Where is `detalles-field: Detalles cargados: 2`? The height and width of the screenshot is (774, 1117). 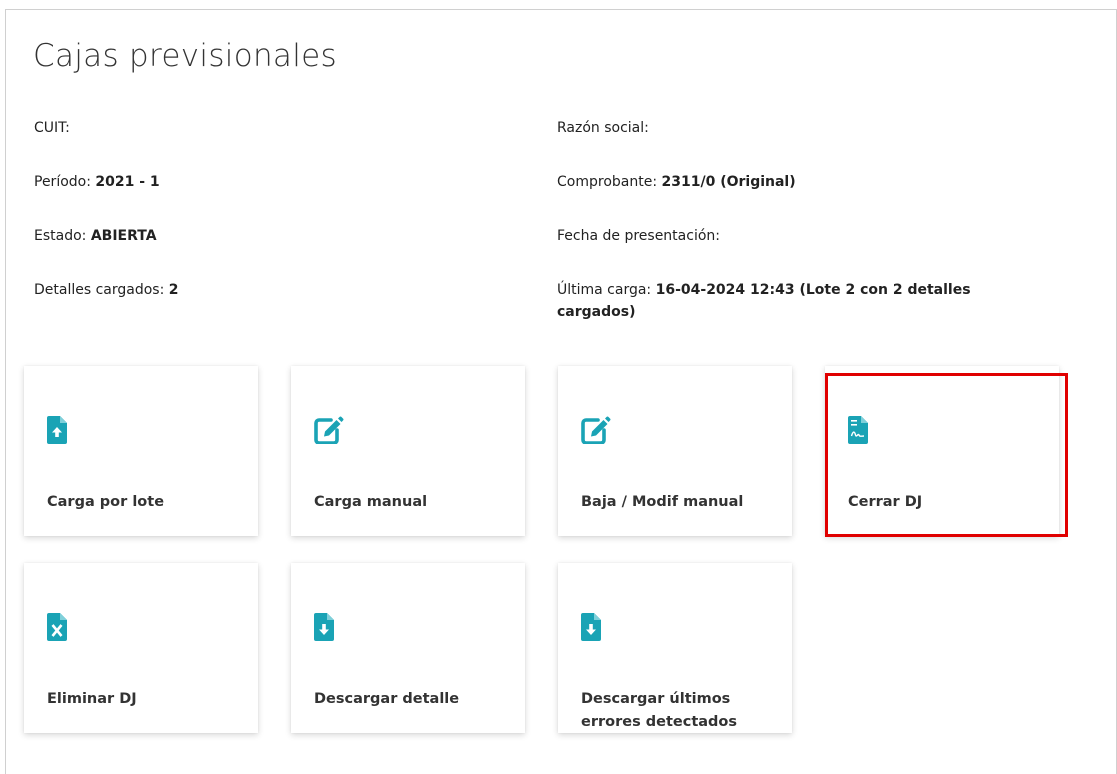
detalles-field: Detalles cargados: 2 is located at coordinates (106, 290).